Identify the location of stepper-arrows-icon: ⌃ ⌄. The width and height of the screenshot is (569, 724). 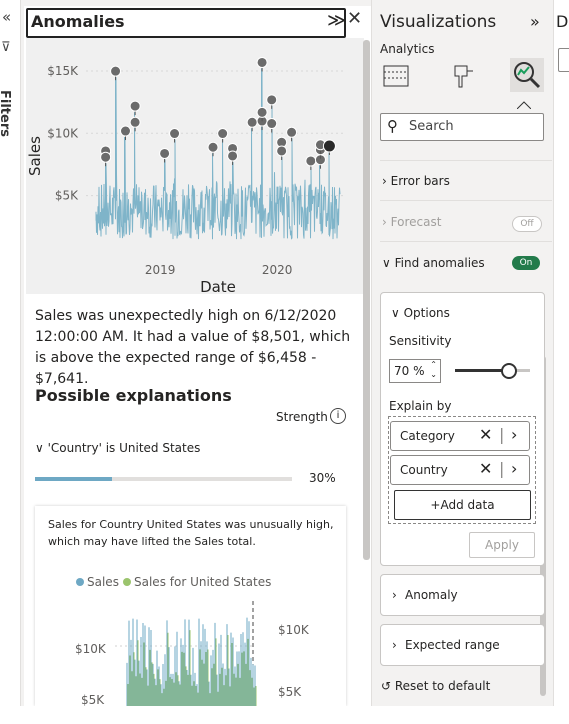
(433, 370).